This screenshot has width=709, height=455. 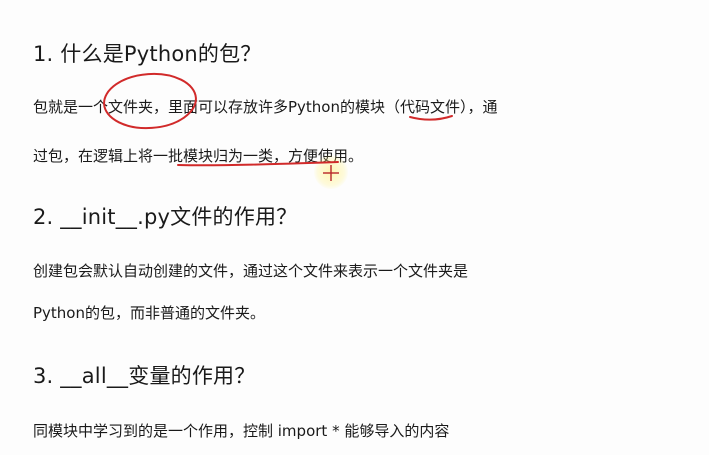 What do you see at coordinates (198, 156) in the screenshot?
I see `section-1-line-2: 过包，在逻辑上将一批模块归为一类，方便使用。` at bounding box center [198, 156].